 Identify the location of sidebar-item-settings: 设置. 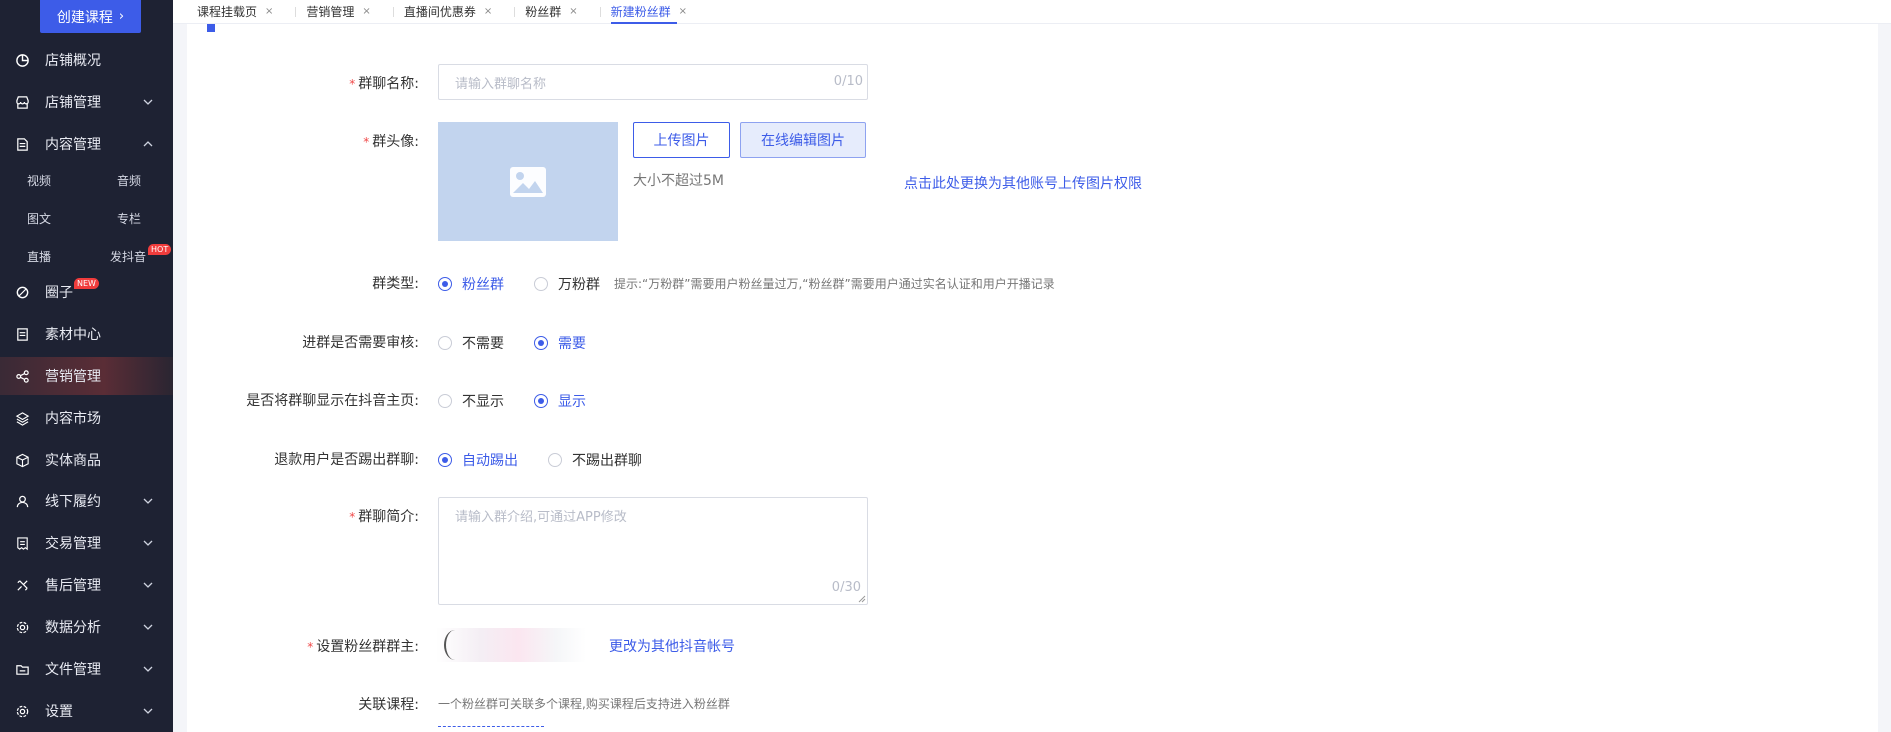
(86, 711).